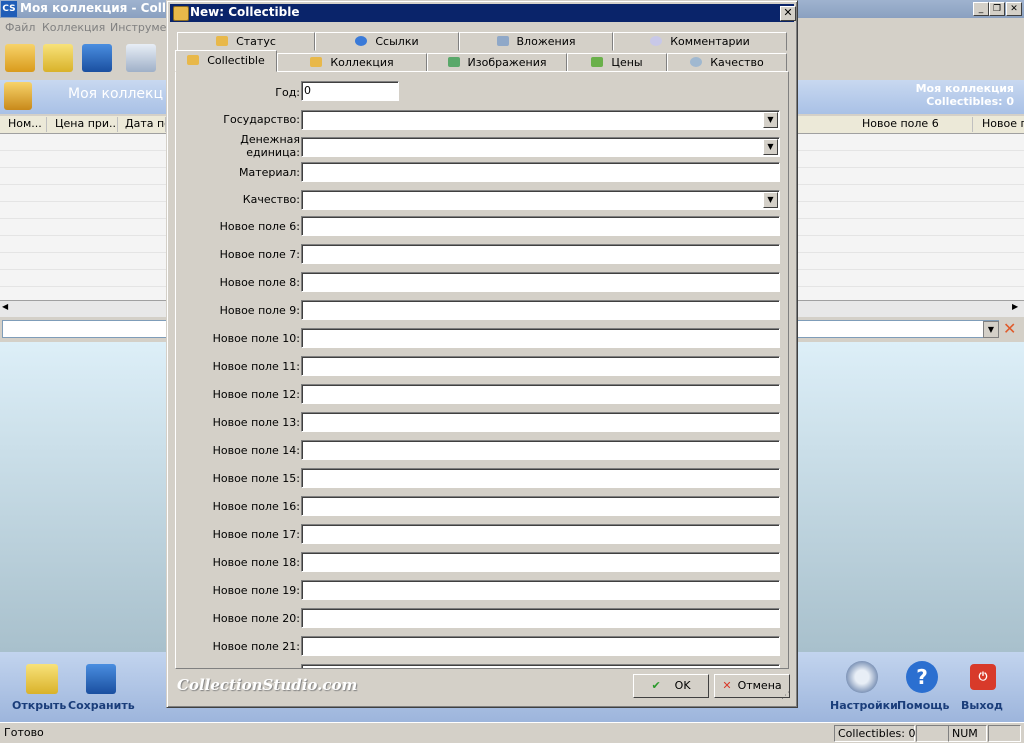  Describe the element at coordinates (101, 705) in the screenshot. I see `save-button: Сохранить` at that location.